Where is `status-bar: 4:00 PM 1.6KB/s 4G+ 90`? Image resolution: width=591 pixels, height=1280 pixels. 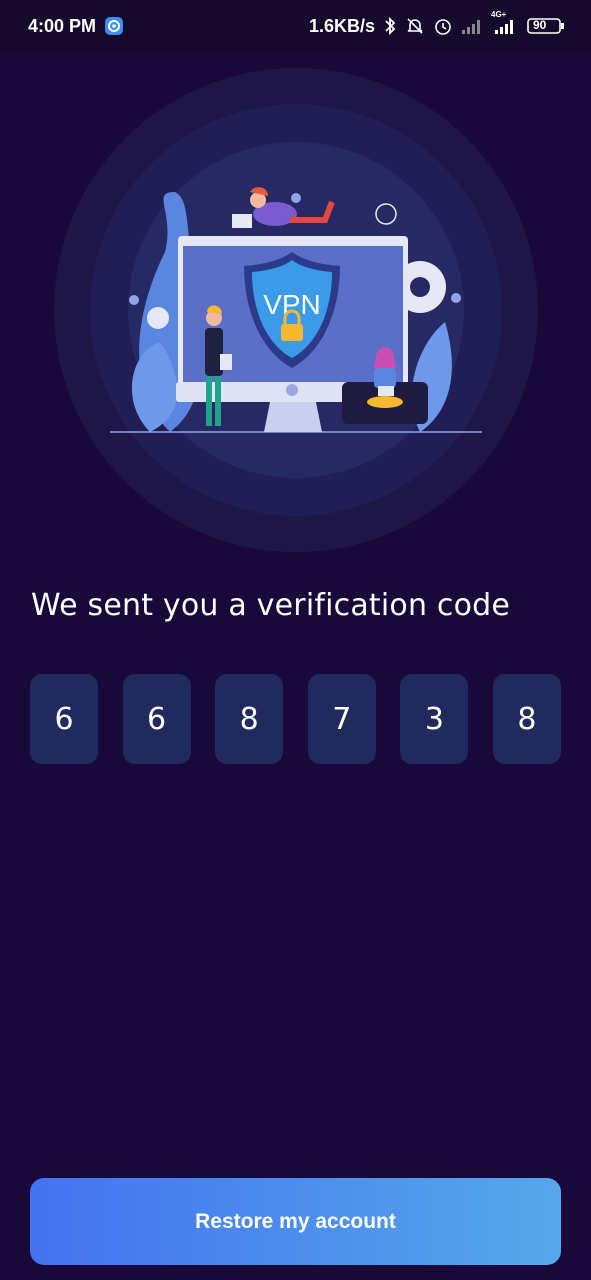
status-bar: 4:00 PM 1.6KB/s 4G+ 90 is located at coordinates (295, 26).